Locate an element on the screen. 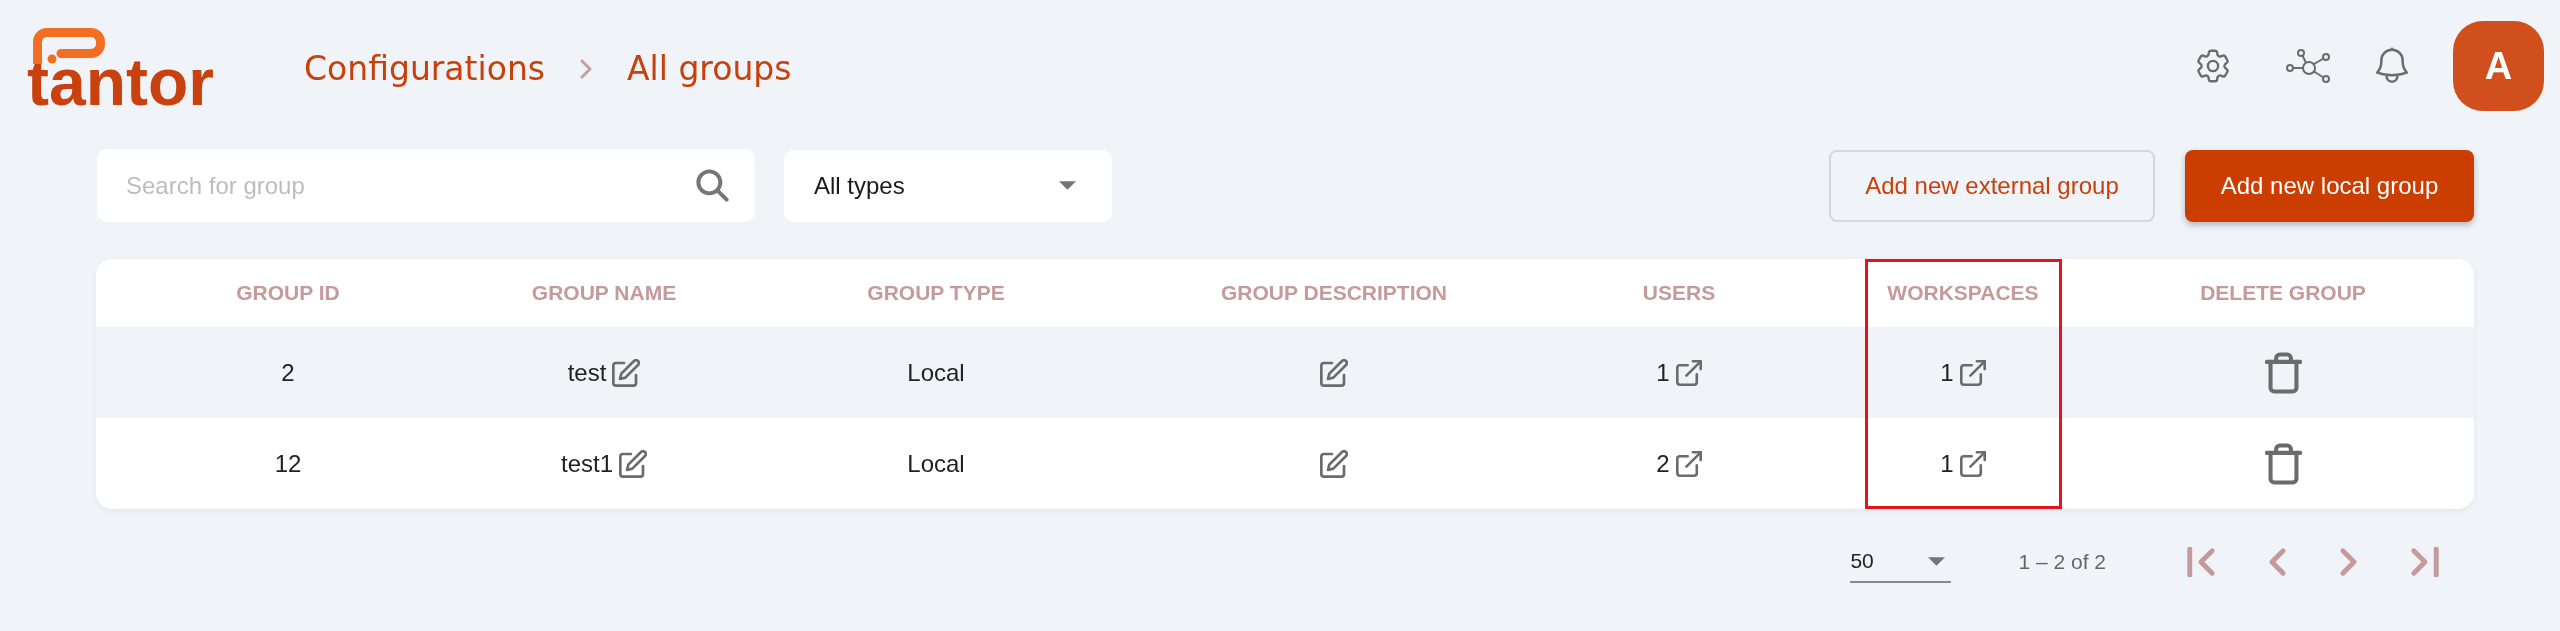 Image resolution: width=2560 pixels, height=631 pixels. column-header: GROUP DESCRIPTION is located at coordinates (1334, 293).